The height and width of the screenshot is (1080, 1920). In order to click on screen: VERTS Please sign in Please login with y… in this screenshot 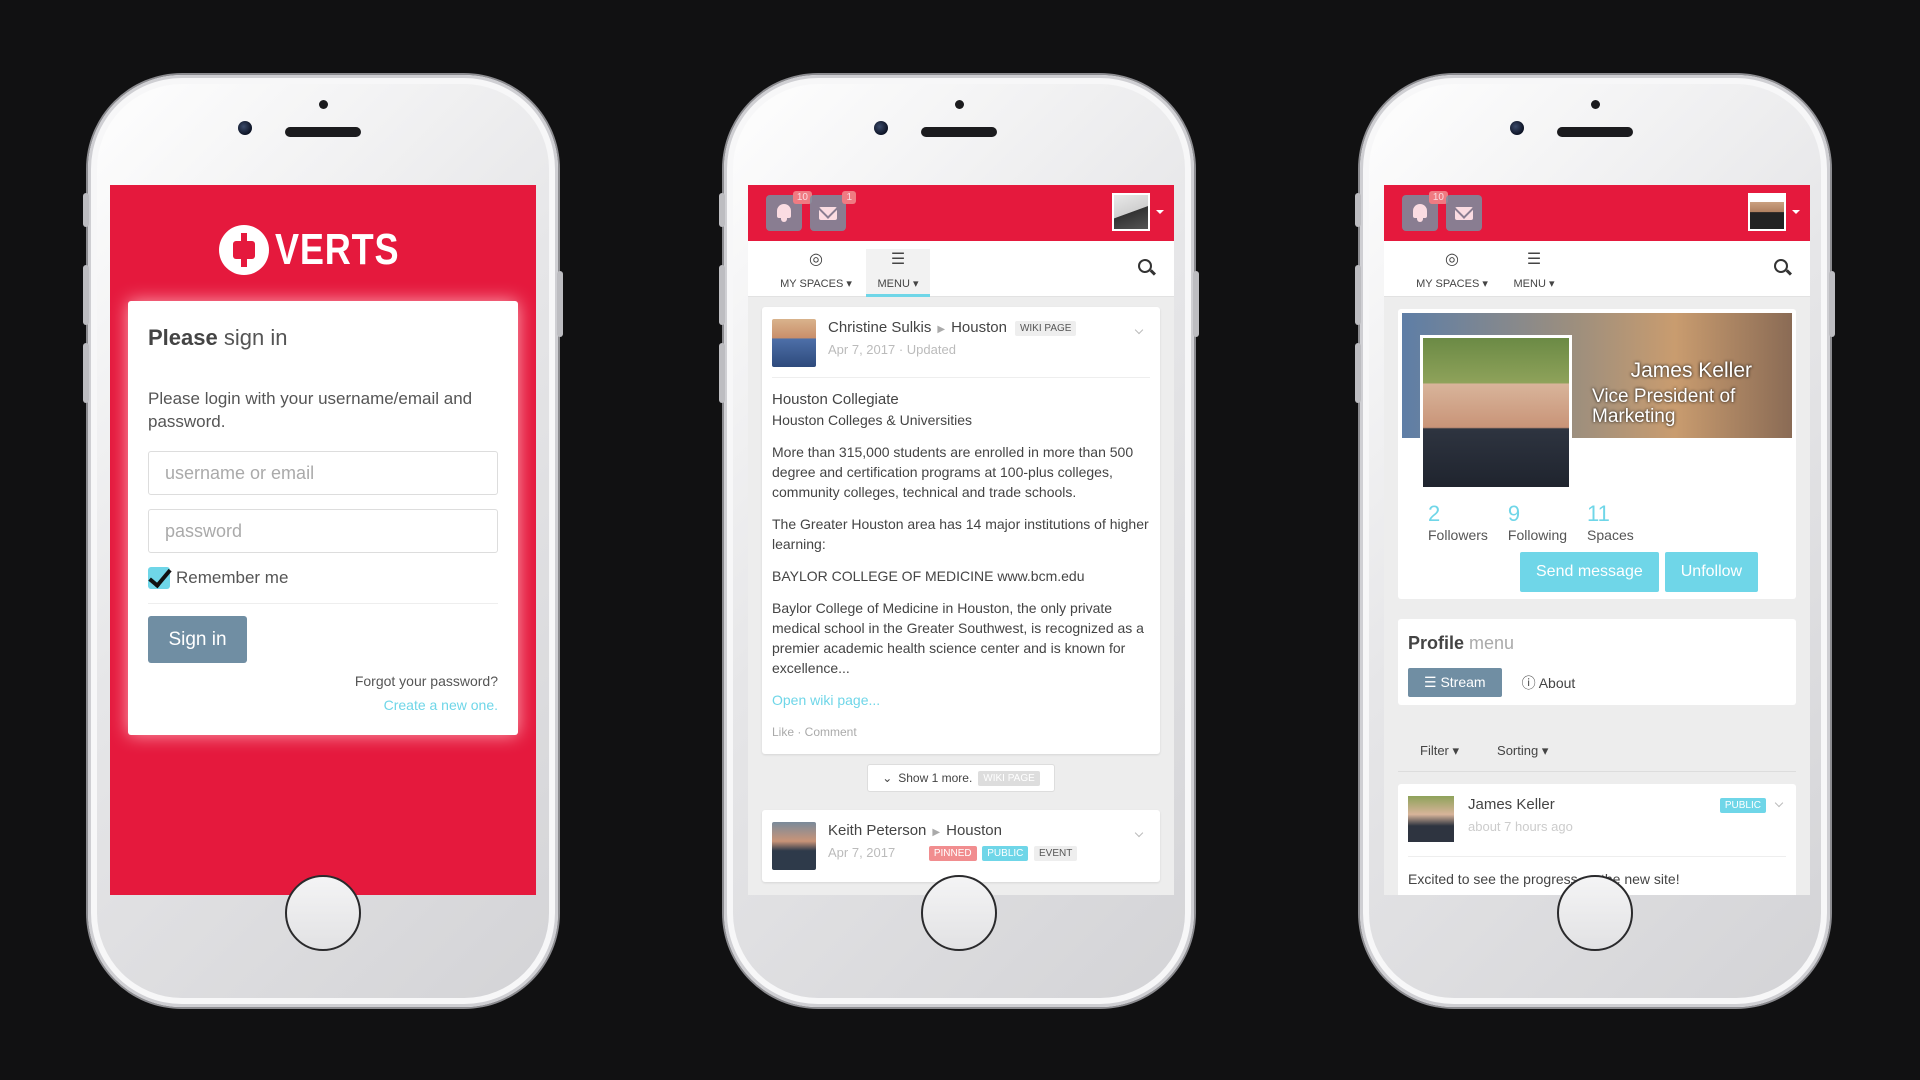, I will do `click(323, 540)`.